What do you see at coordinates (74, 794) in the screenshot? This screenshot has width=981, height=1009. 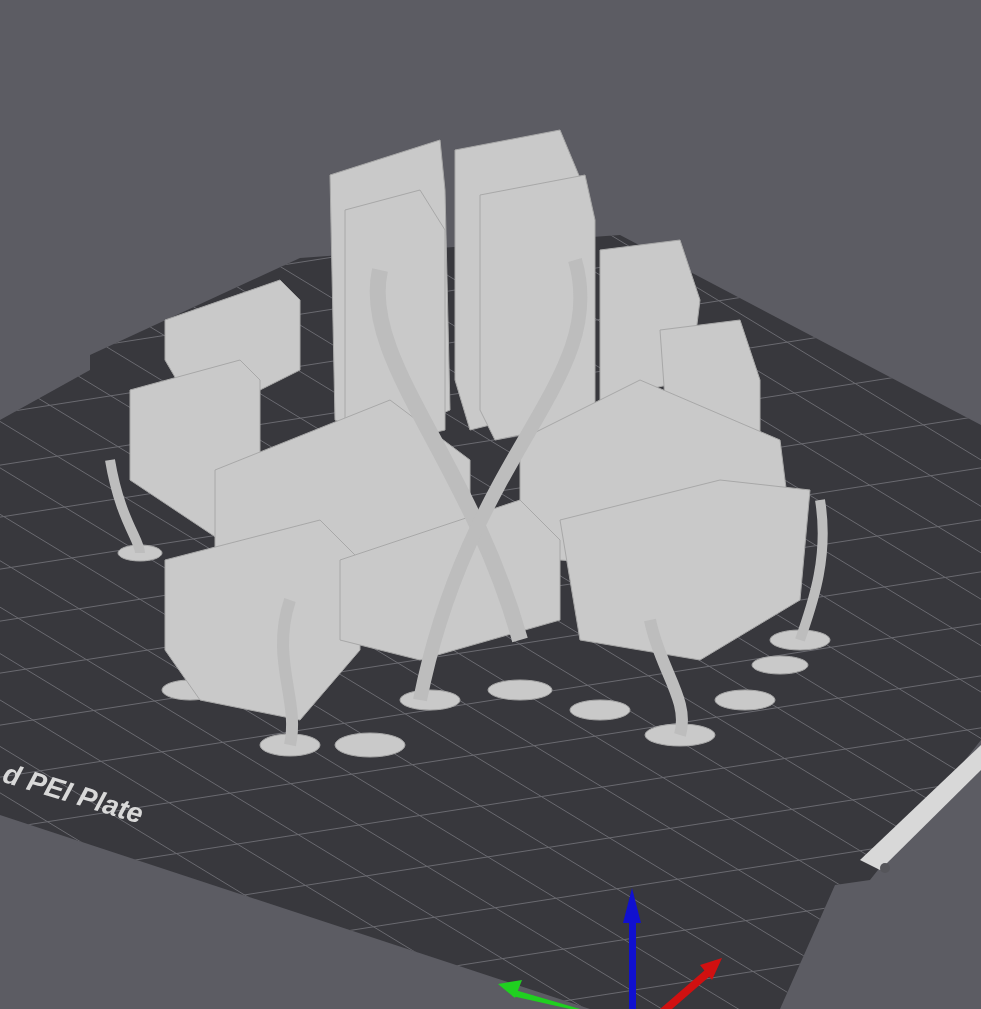 I see `bed-label: d PEI Plate` at bounding box center [74, 794].